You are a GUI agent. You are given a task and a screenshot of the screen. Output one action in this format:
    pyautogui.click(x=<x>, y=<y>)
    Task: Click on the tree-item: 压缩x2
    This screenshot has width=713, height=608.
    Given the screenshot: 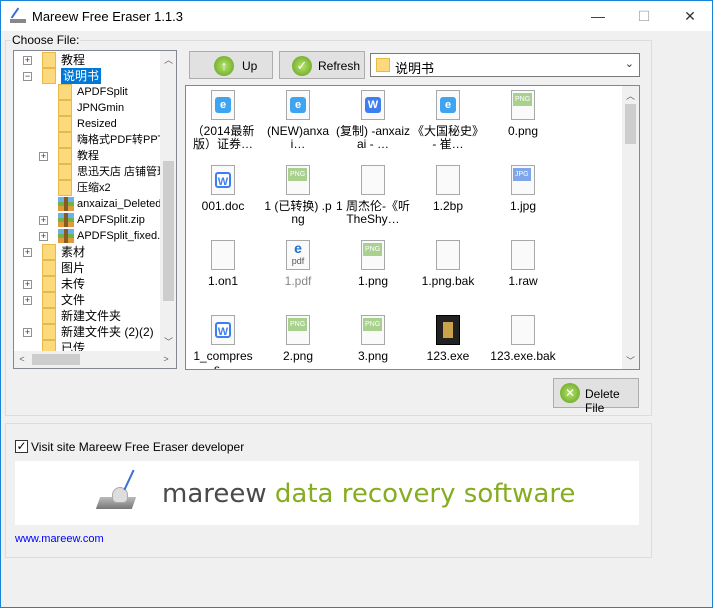 What is the action you would take?
    pyautogui.click(x=87, y=188)
    